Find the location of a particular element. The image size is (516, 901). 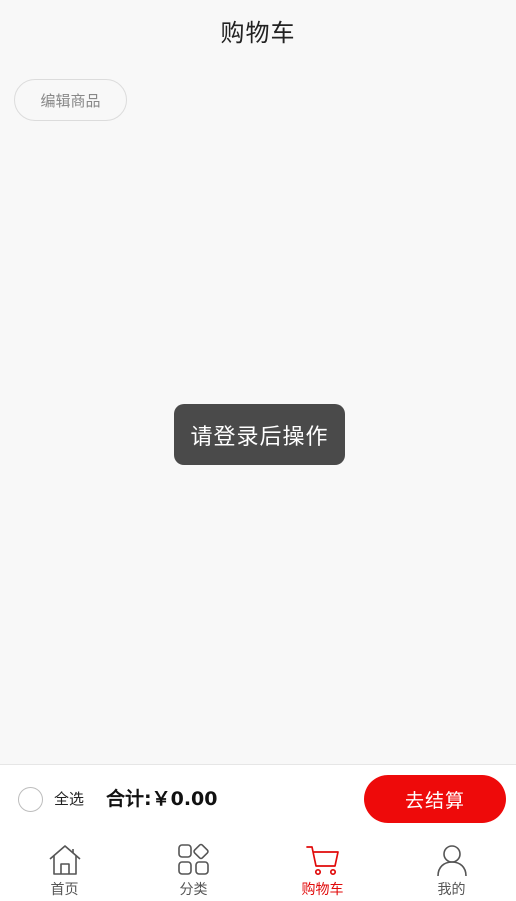

tab-home: 首页 is located at coordinates (64, 866).